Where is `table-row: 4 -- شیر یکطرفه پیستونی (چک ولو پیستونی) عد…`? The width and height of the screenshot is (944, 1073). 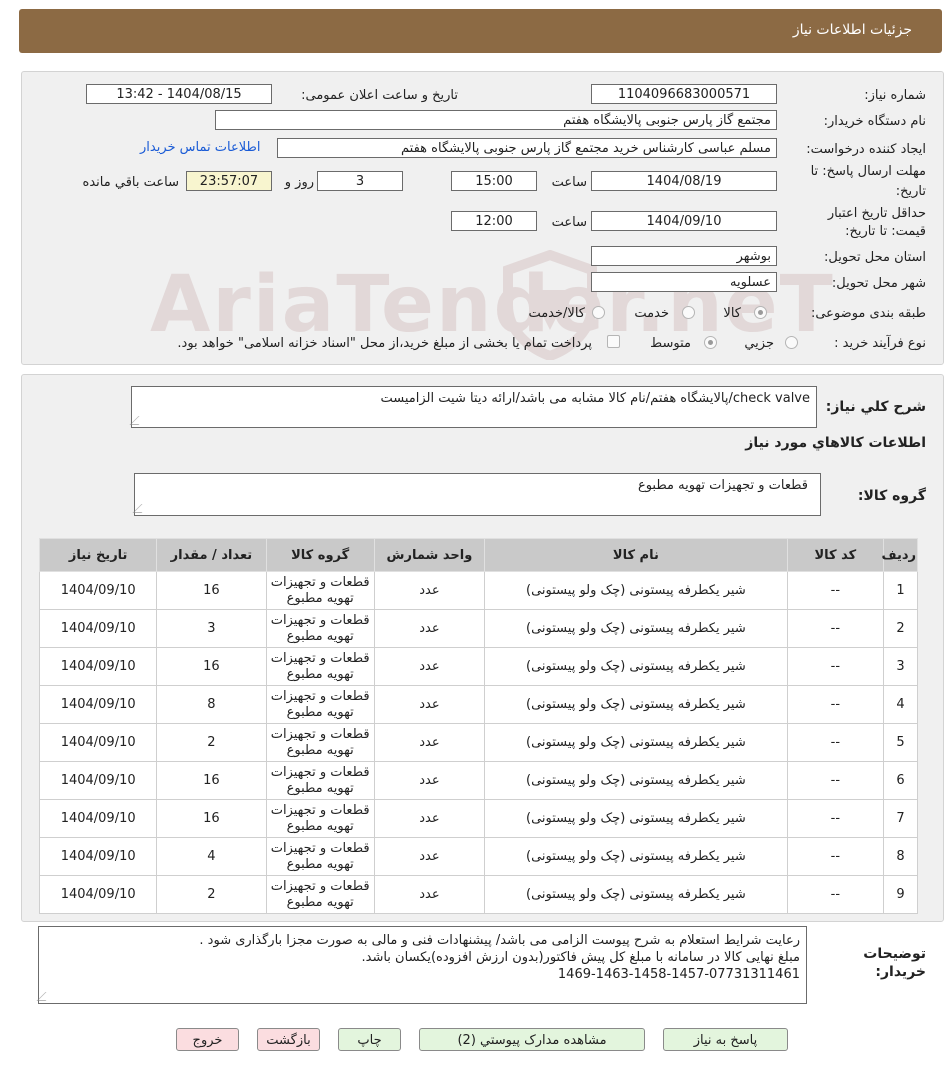
table-row: 4 -- شیر یکطرفه پیستونی (چک ولو پیستونی) عد… is located at coordinates (478, 704).